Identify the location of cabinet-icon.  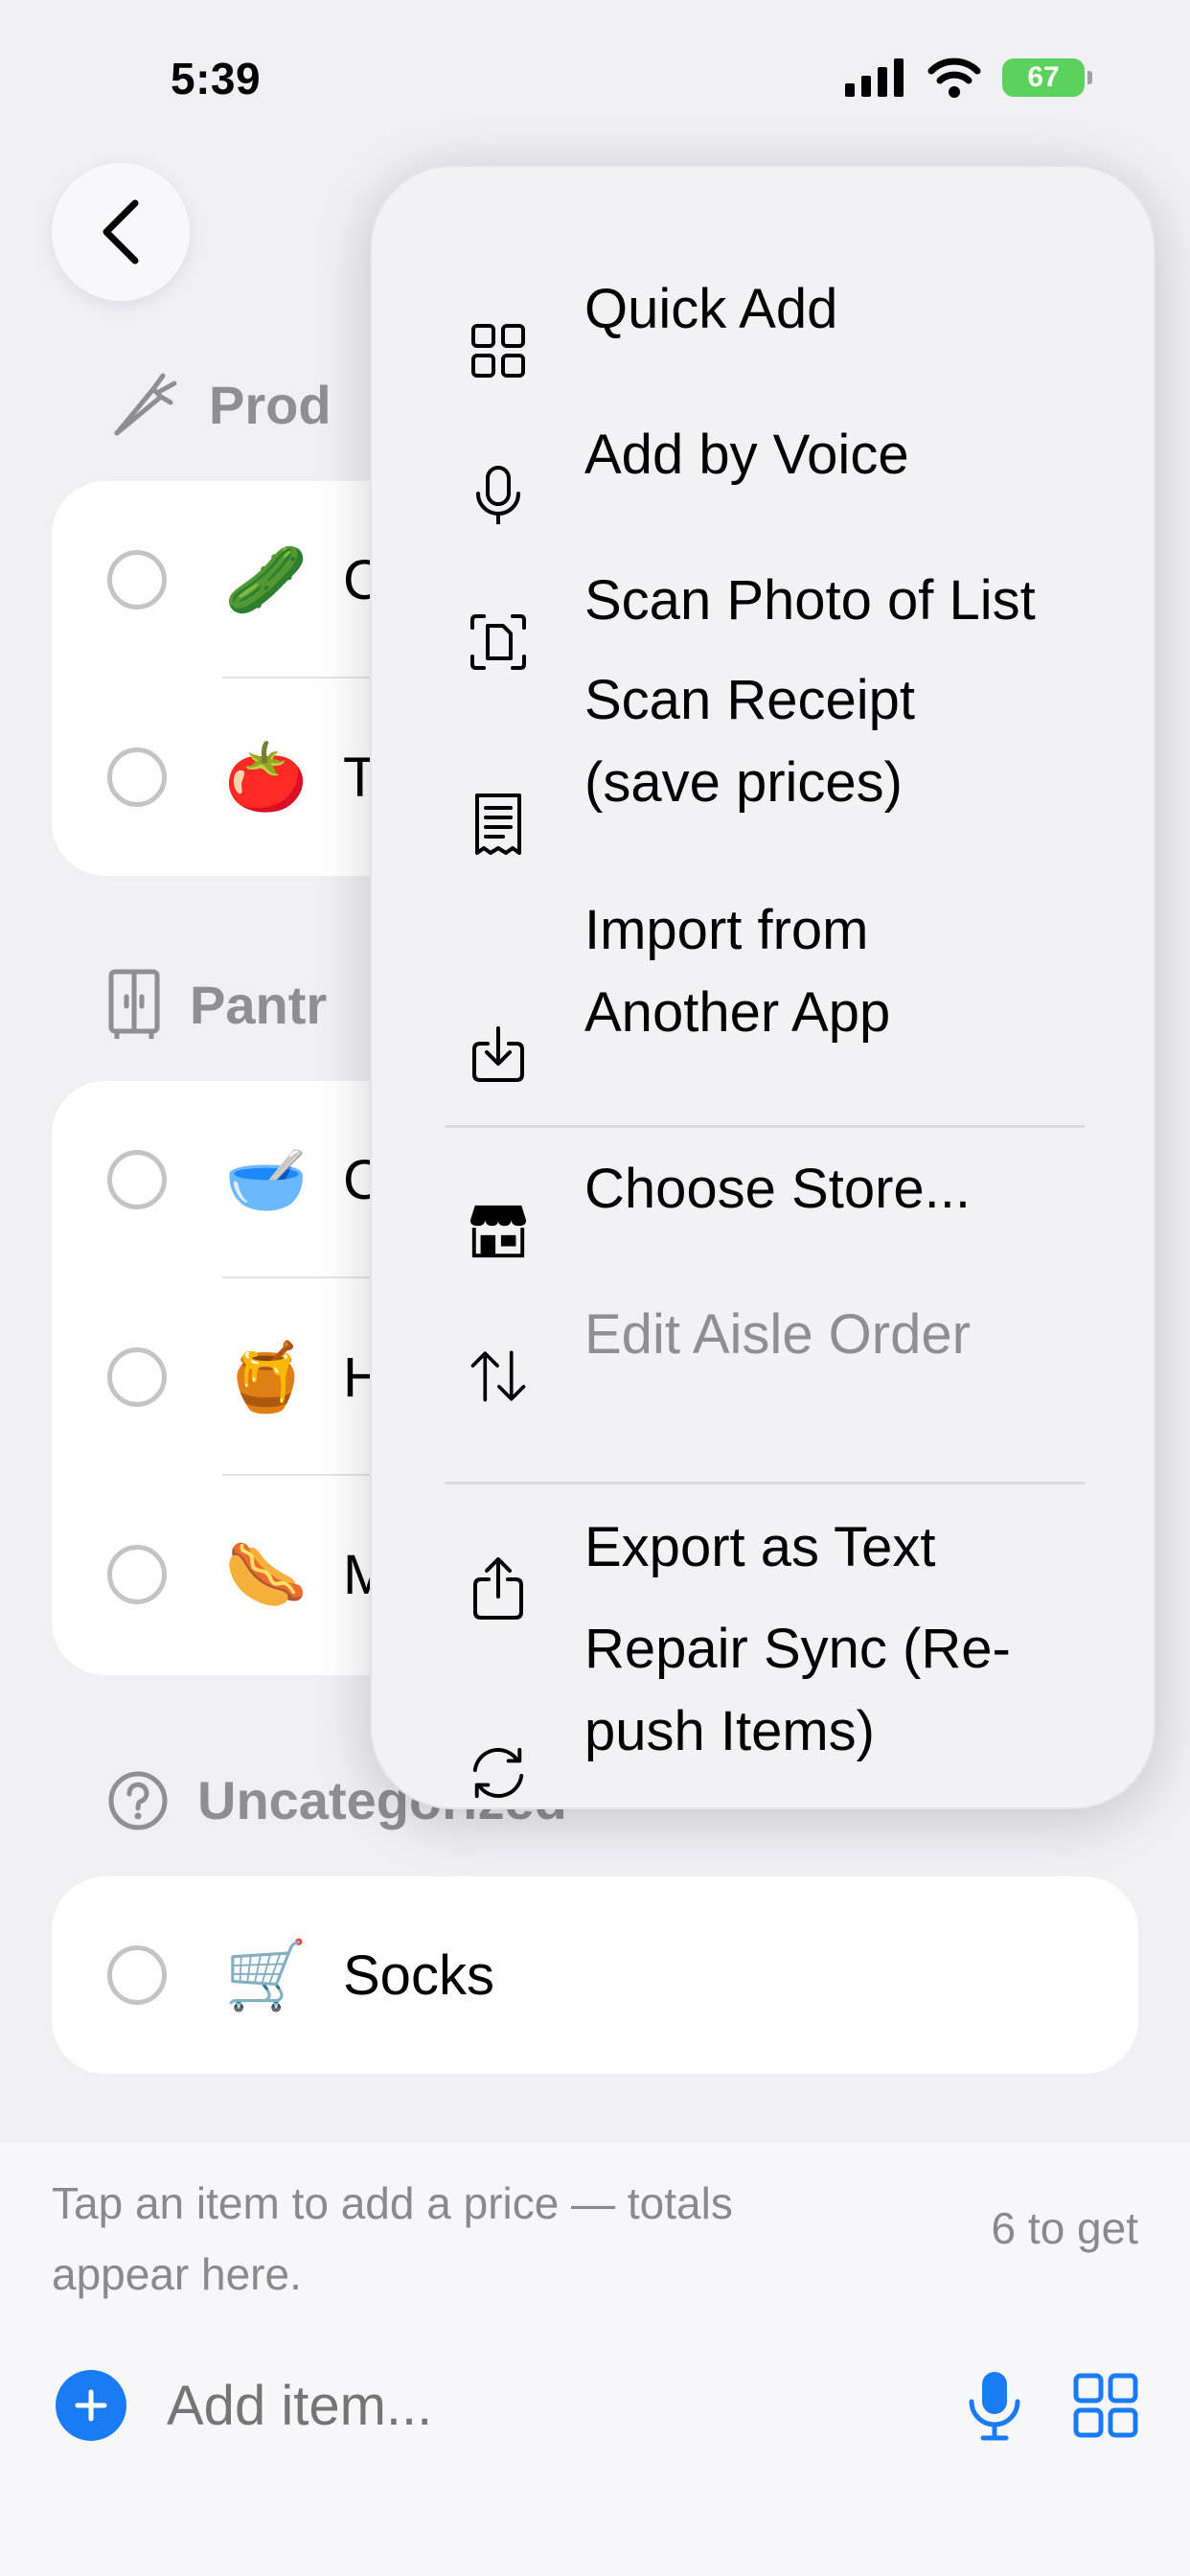
(134, 1004).